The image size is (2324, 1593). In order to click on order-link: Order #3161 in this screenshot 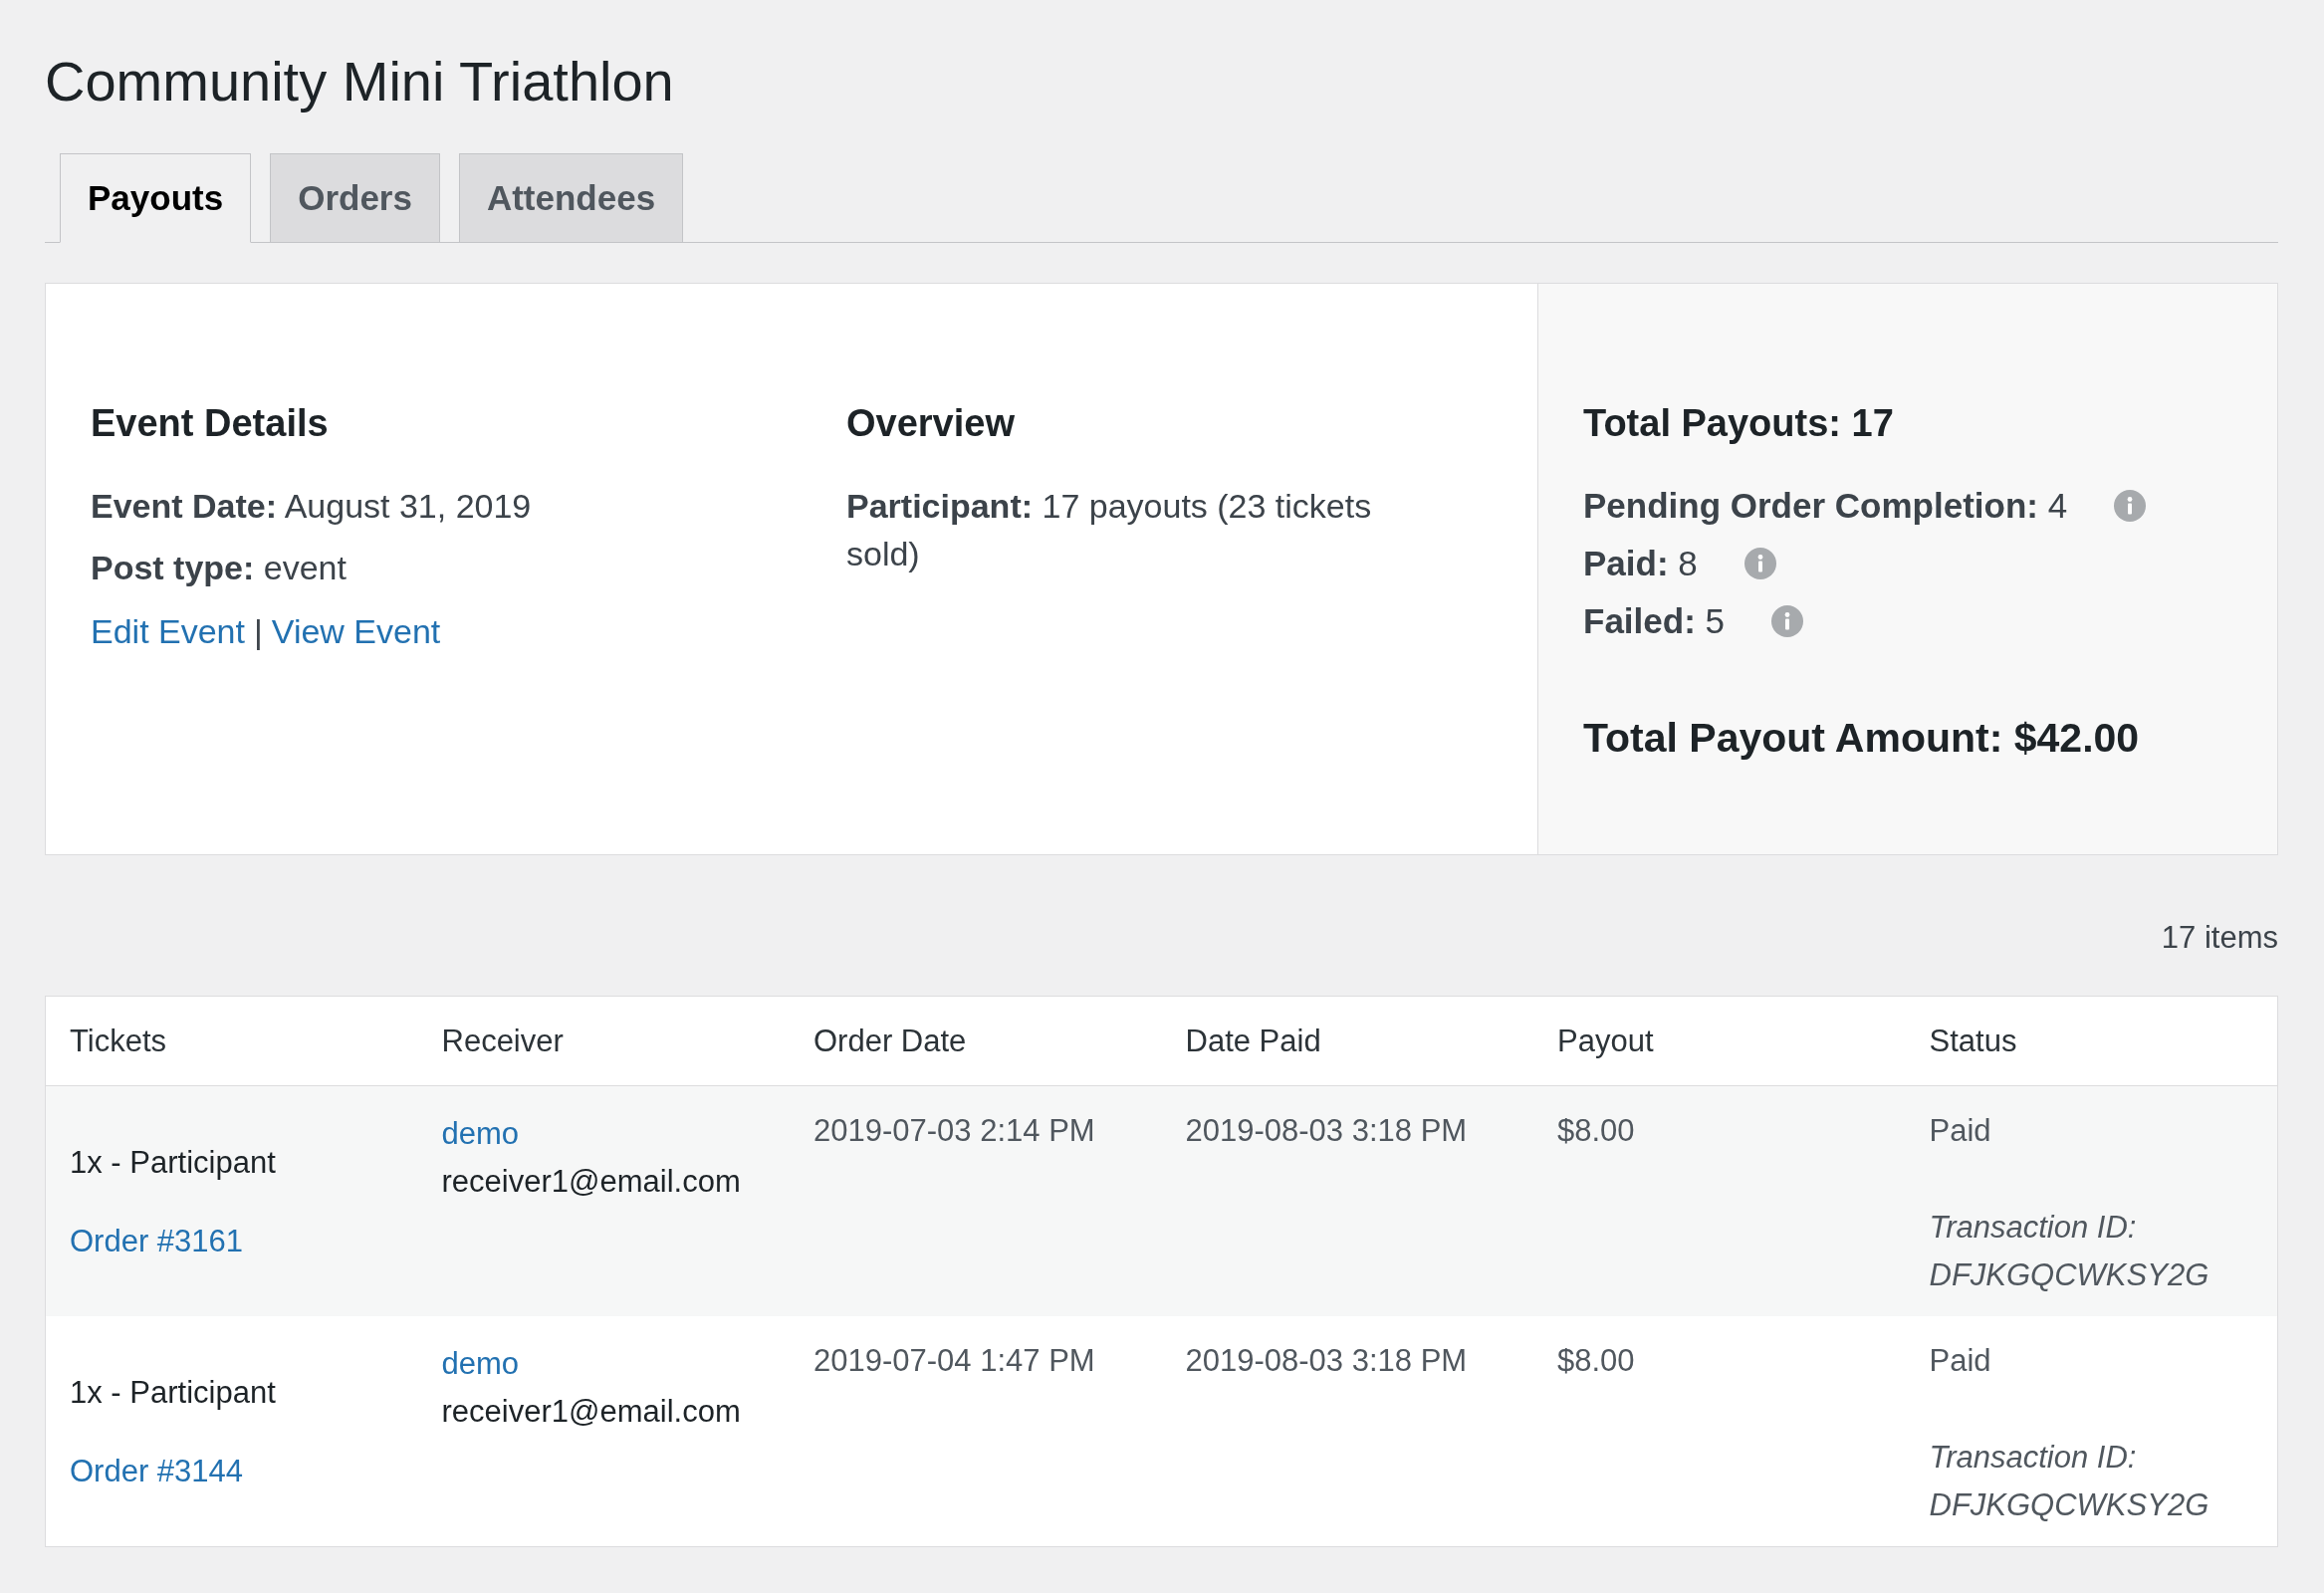, I will do `click(157, 1241)`.